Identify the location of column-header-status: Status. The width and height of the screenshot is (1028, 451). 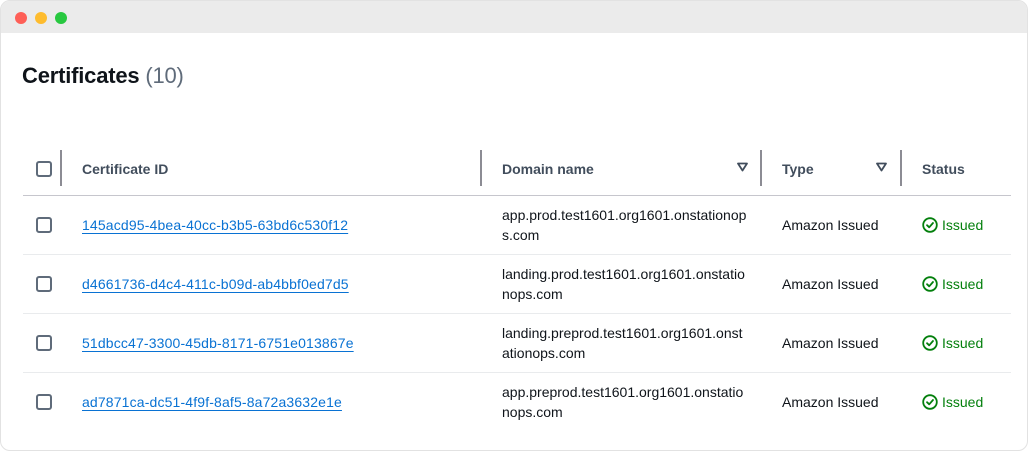
(943, 168).